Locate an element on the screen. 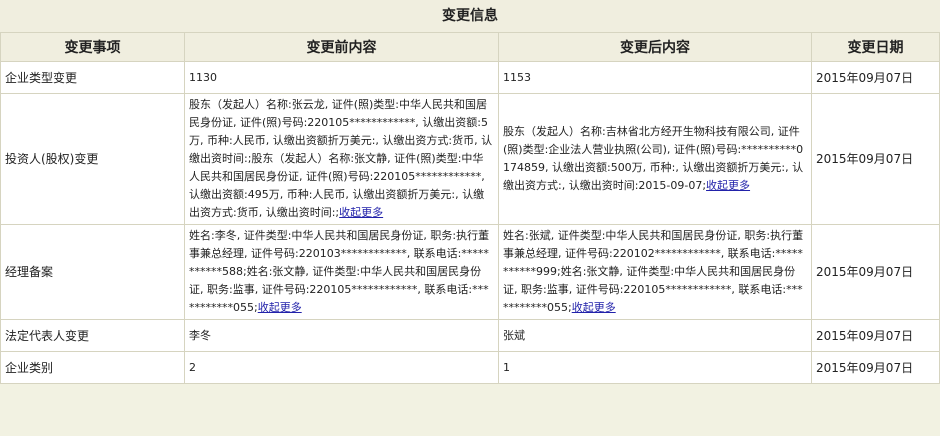  table-header-row: 变更事项 变更前内容 变更后内容 变更日期 is located at coordinates (470, 47).